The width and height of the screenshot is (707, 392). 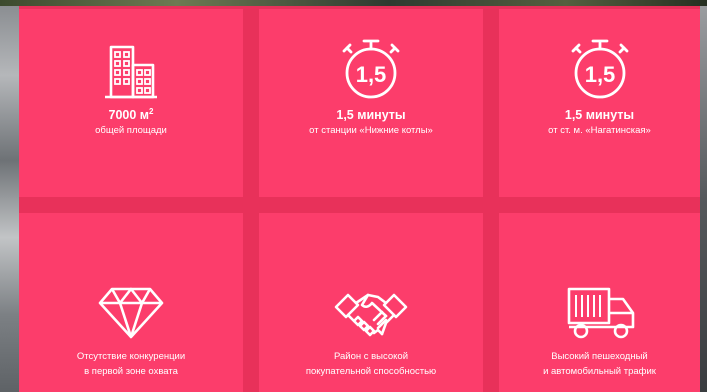 I want to click on feature-text-line-2: в первой зоне охвата, so click(x=131, y=371).